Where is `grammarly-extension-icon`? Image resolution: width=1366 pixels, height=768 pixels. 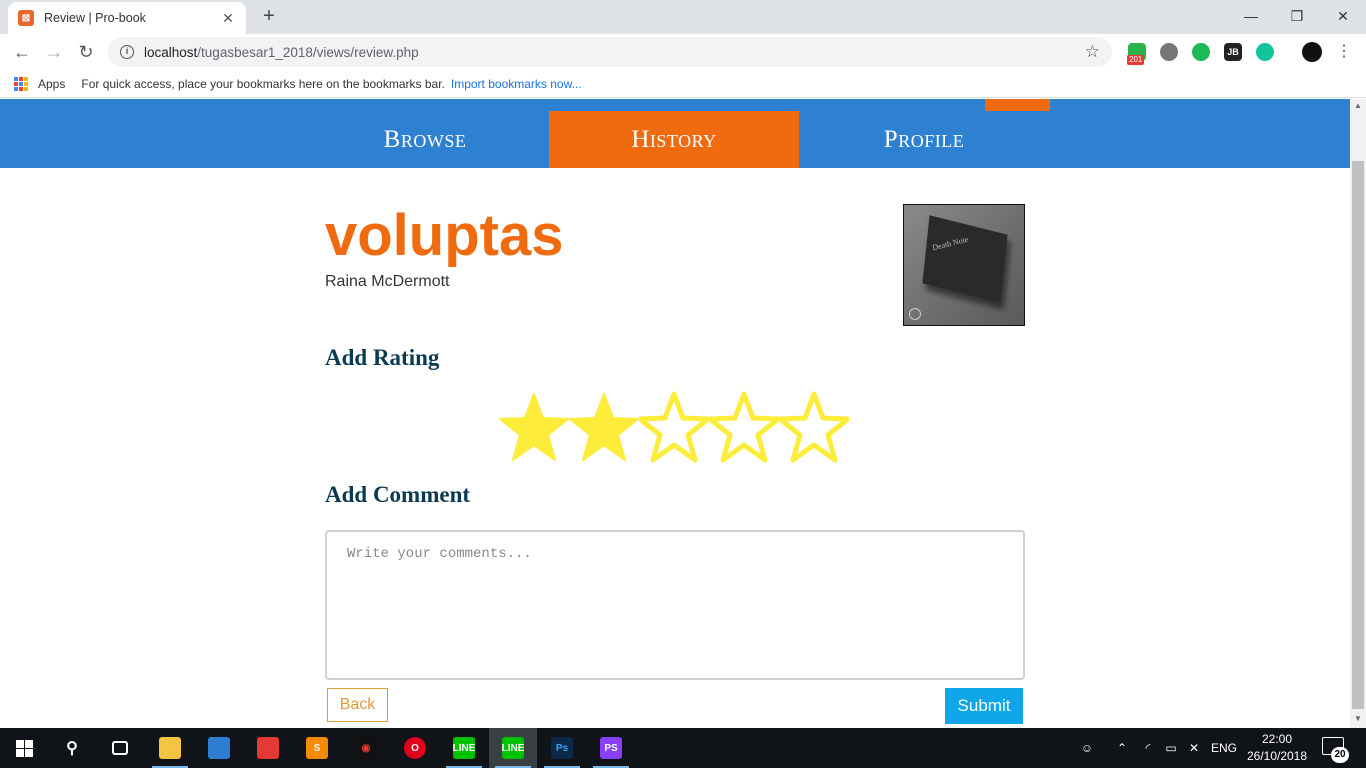 grammarly-extension-icon is located at coordinates (1265, 52).